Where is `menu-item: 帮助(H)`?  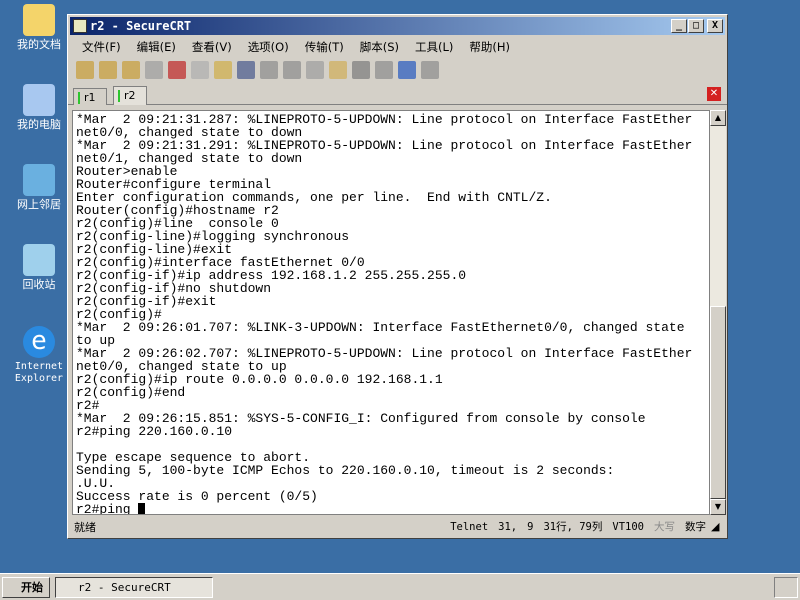
menu-item: 帮助(H) is located at coordinates (489, 47).